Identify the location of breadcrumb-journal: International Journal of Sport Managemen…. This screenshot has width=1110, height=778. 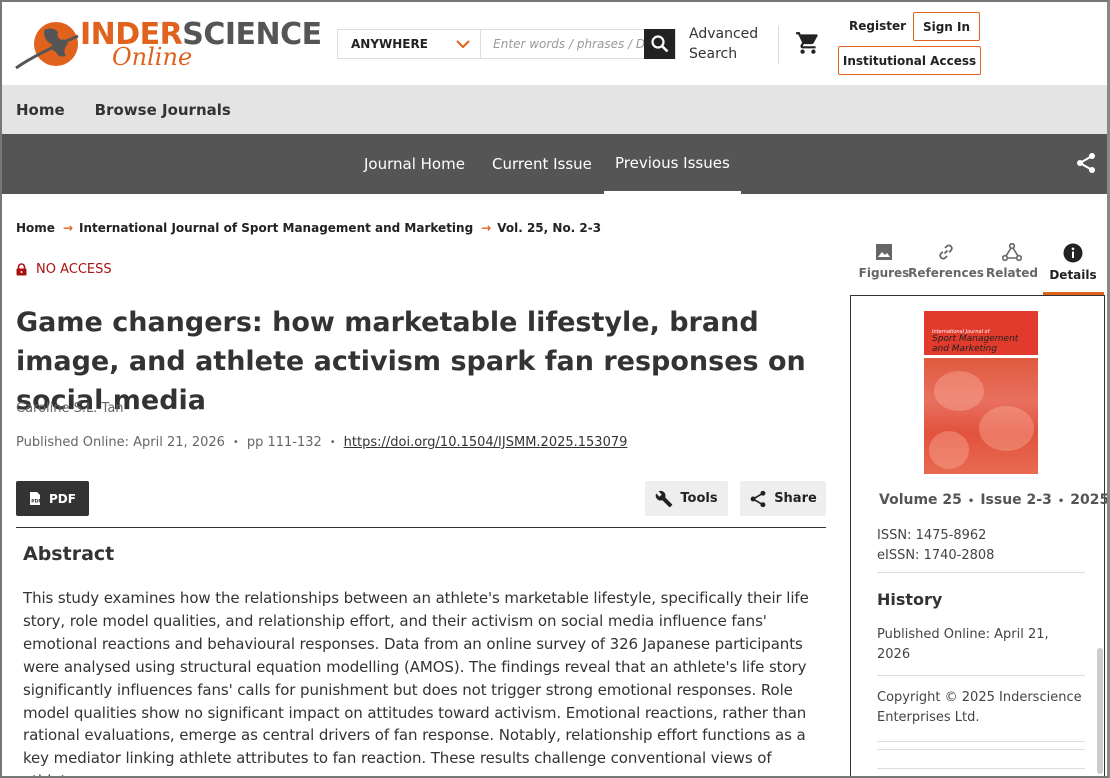
(276, 228).